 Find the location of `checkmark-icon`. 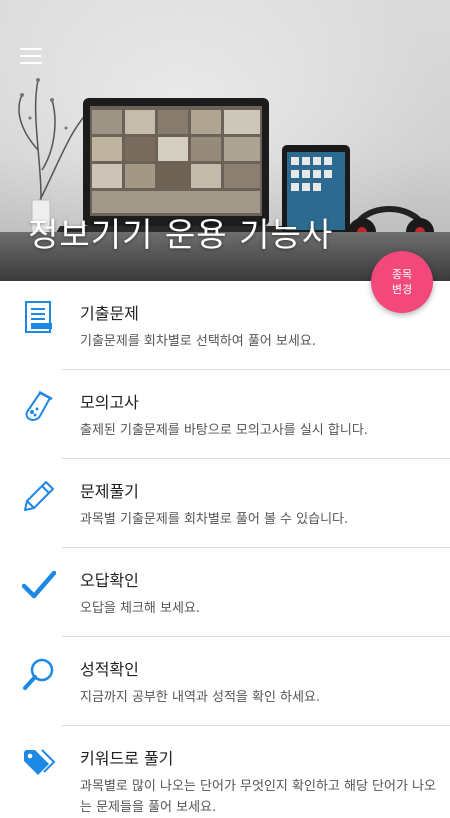

checkmark-icon is located at coordinates (39, 584).